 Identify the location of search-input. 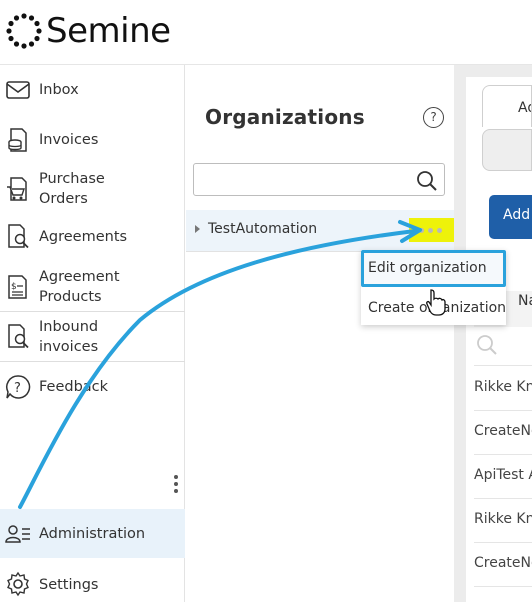
(307, 180).